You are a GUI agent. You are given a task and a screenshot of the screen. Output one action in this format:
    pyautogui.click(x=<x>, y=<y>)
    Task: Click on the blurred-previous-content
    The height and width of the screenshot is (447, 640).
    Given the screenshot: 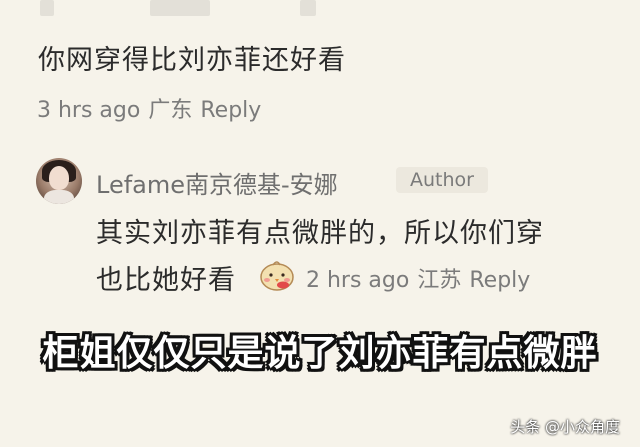 What is the action you would take?
    pyautogui.click(x=320, y=17)
    